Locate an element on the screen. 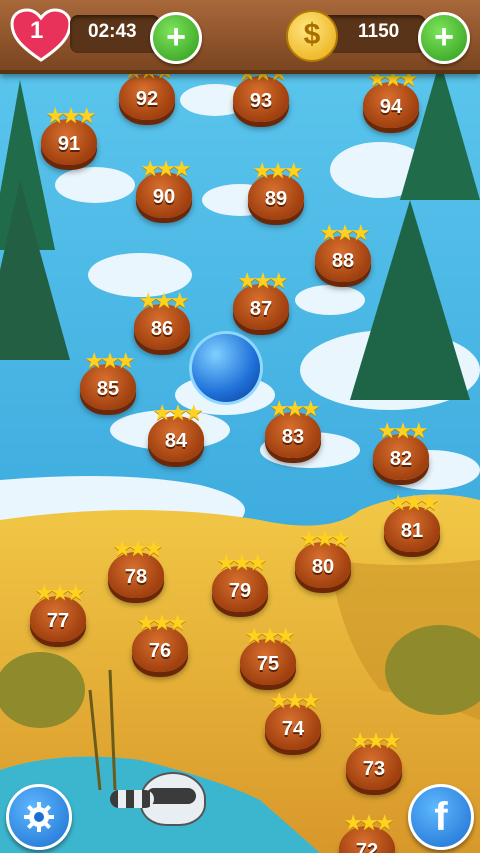  level-number: 81 is located at coordinates (412, 531).